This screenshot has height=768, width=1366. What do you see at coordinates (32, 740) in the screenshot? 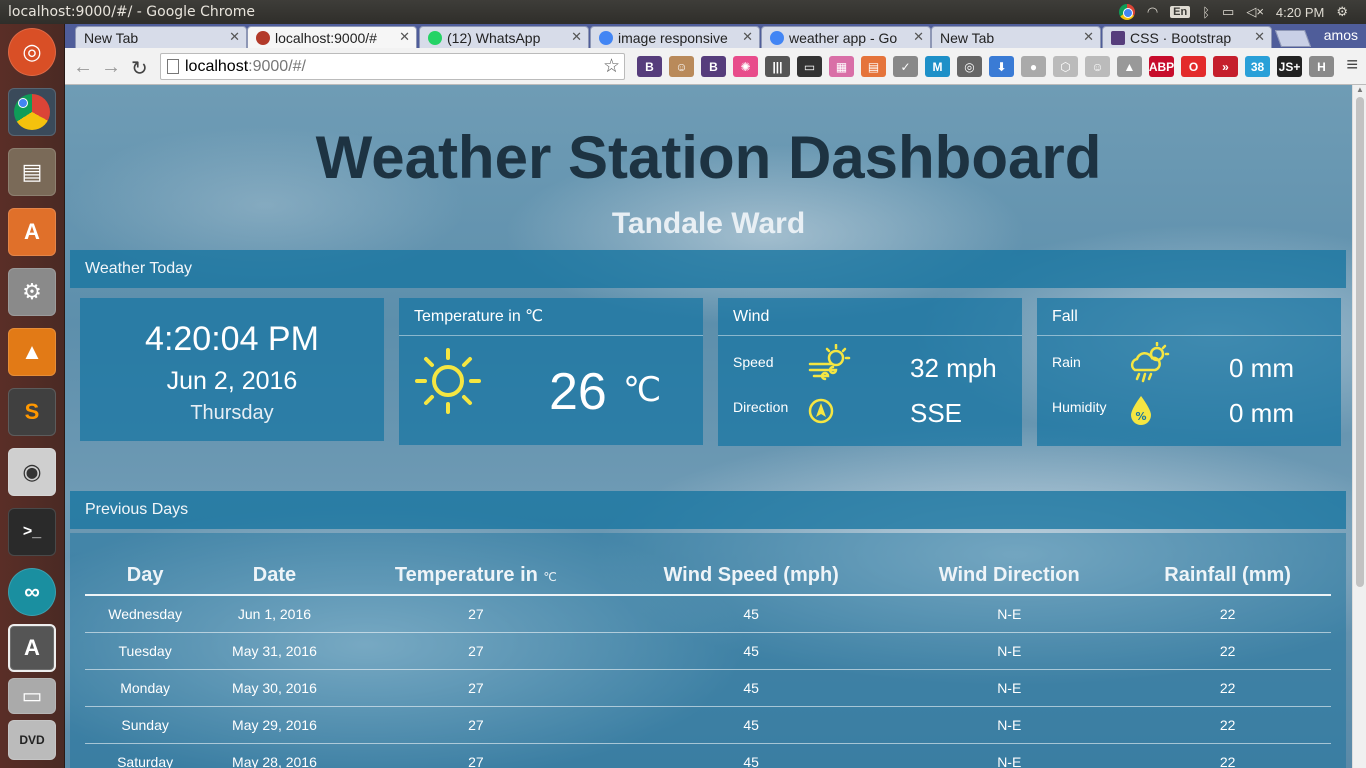
I see `dvd-icon: DVD` at bounding box center [32, 740].